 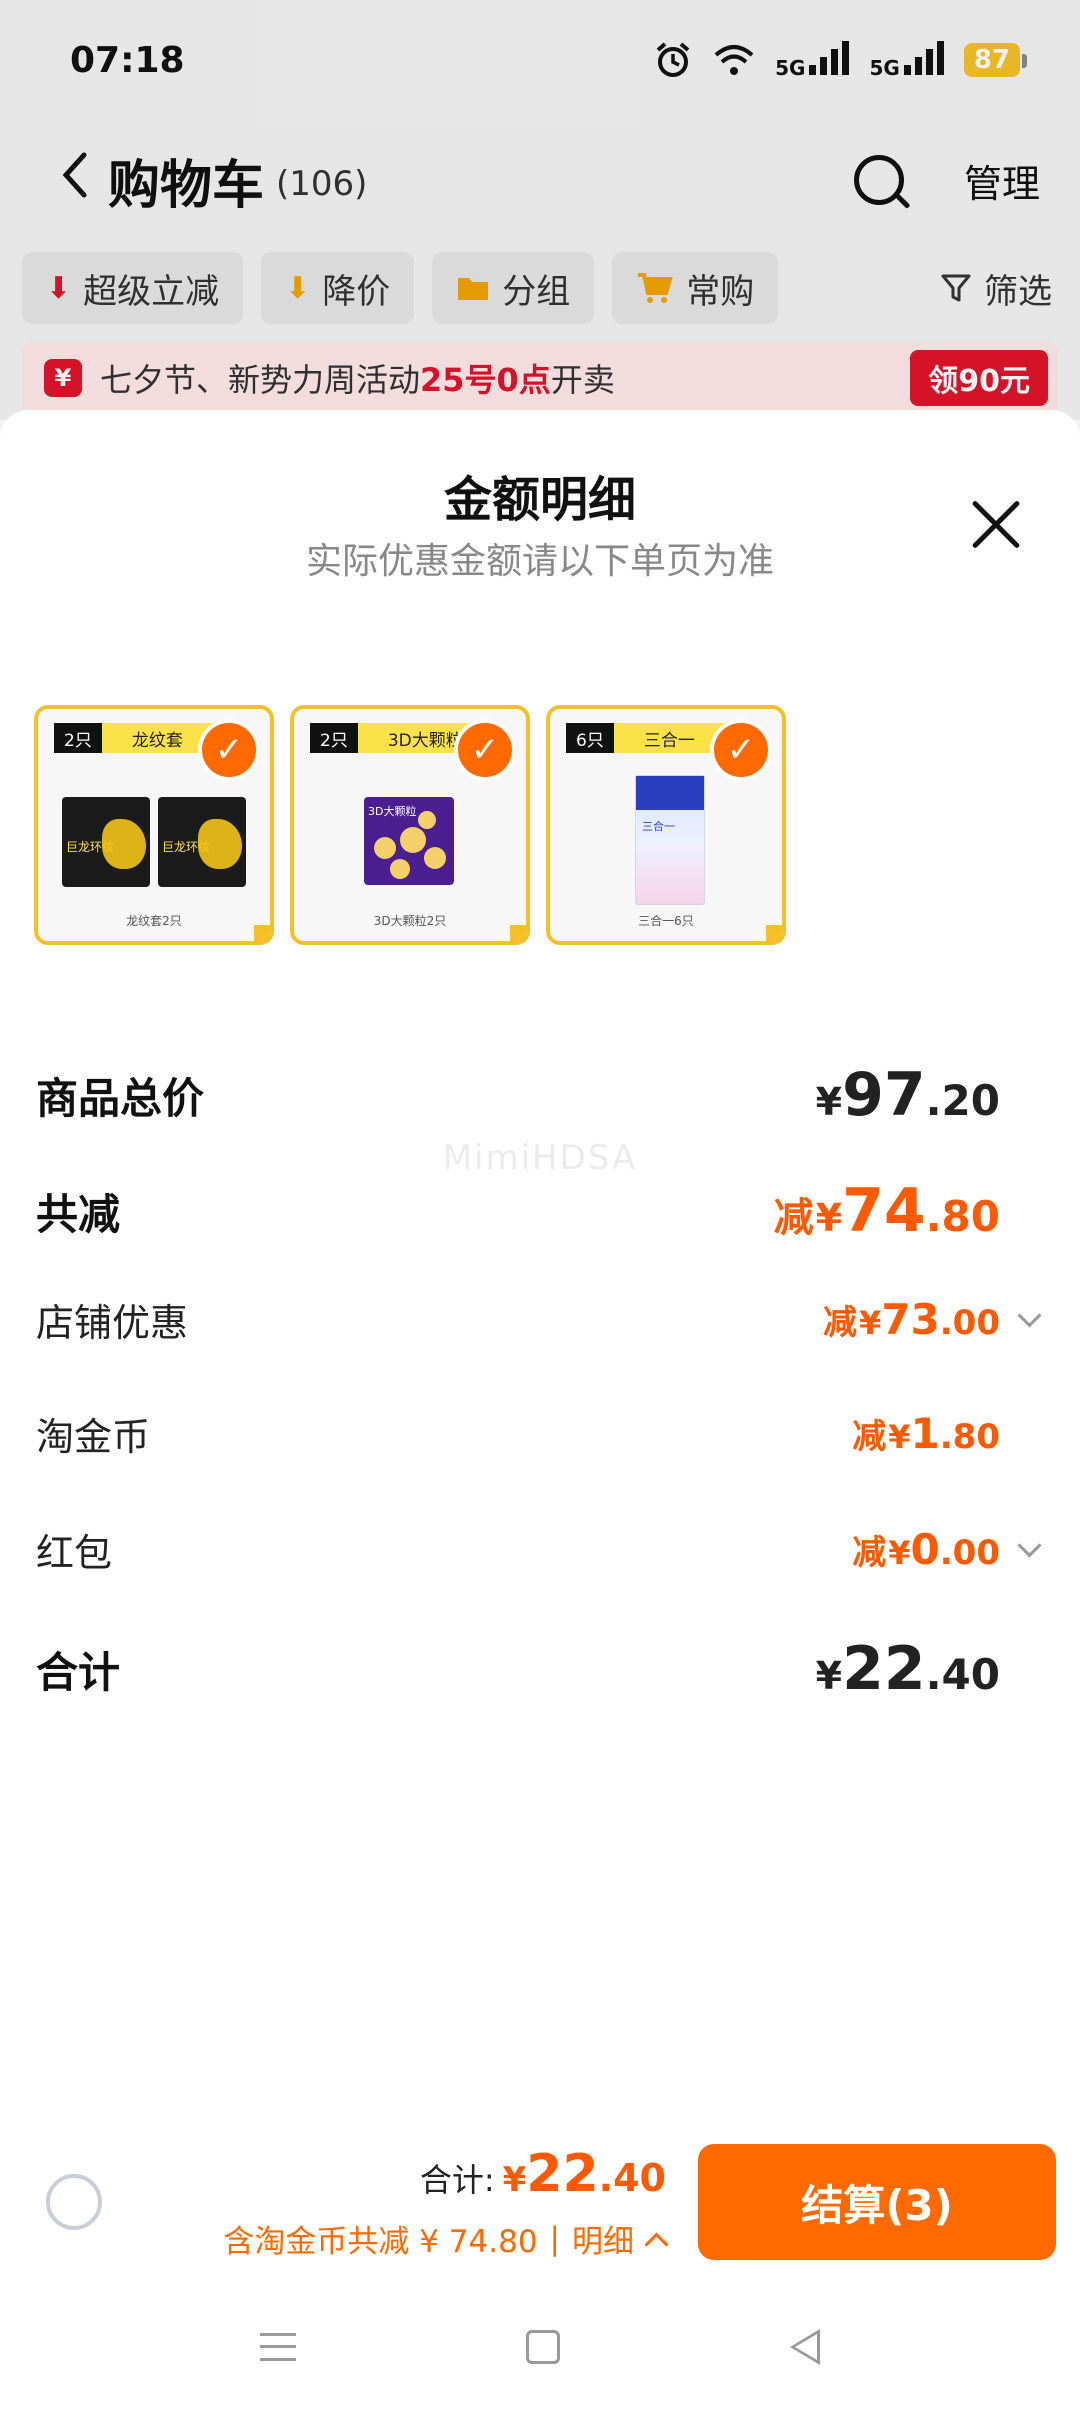 What do you see at coordinates (805, 2347) in the screenshot?
I see `back-triangle-icon` at bounding box center [805, 2347].